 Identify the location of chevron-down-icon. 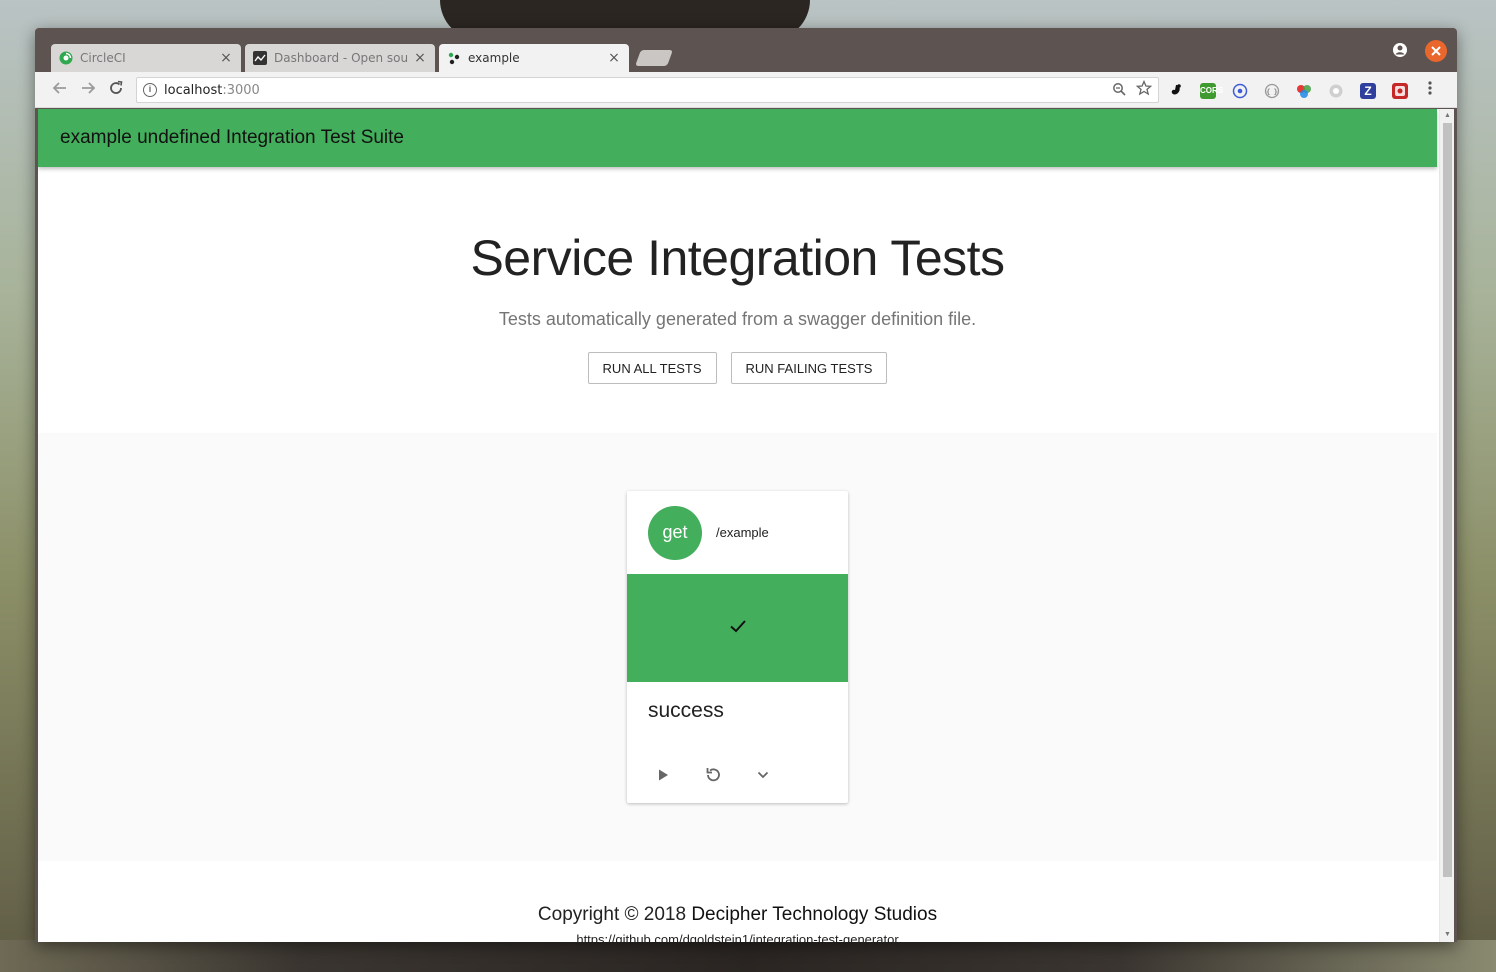
(763, 775).